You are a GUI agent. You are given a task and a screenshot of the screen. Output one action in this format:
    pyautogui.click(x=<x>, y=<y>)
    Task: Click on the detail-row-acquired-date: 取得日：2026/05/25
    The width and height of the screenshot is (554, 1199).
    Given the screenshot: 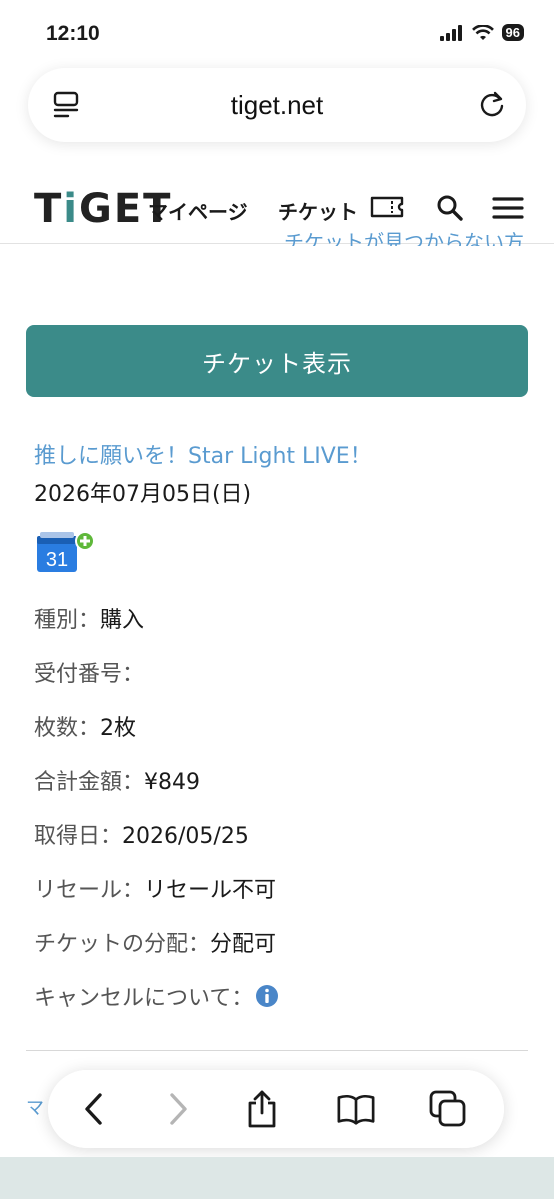 What is the action you would take?
    pyautogui.click(x=141, y=834)
    